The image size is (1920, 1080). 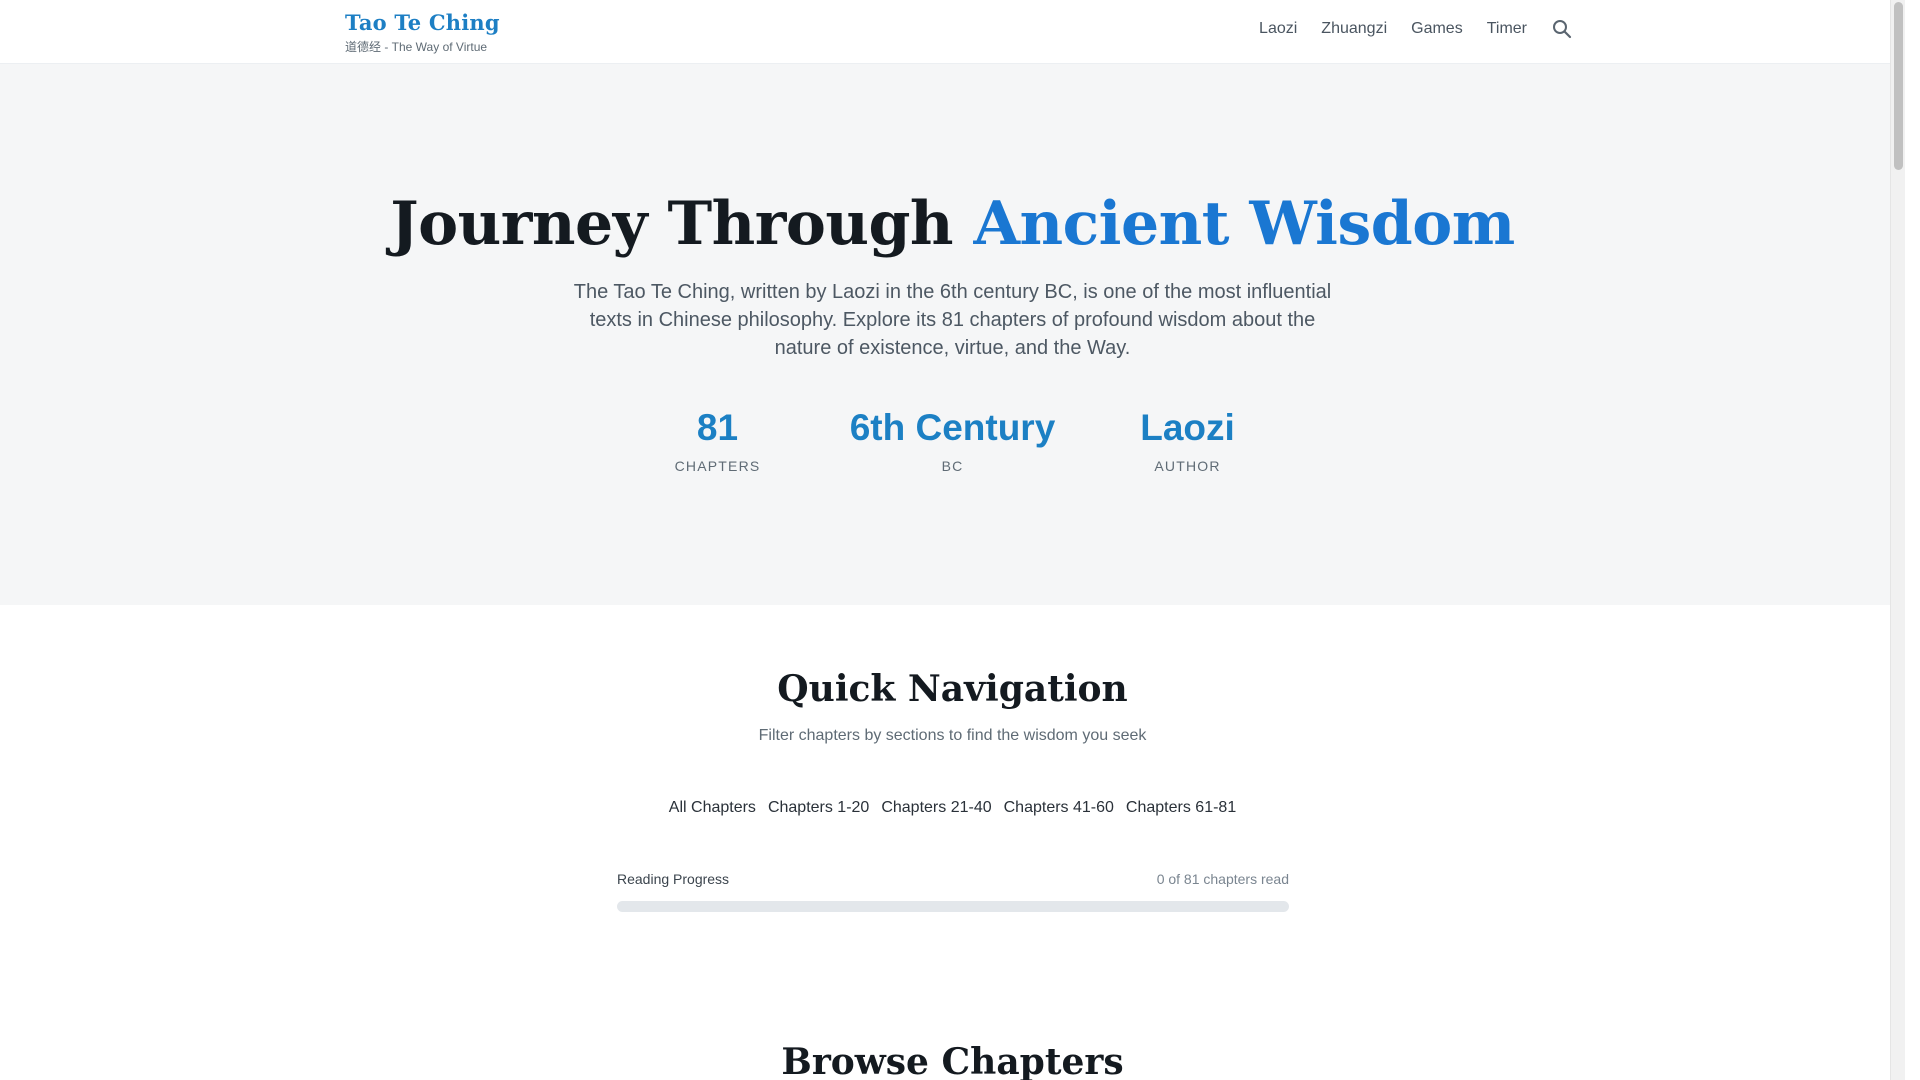 I want to click on hero-title: Journey Through Ancient Wisdom, so click(x=952, y=224).